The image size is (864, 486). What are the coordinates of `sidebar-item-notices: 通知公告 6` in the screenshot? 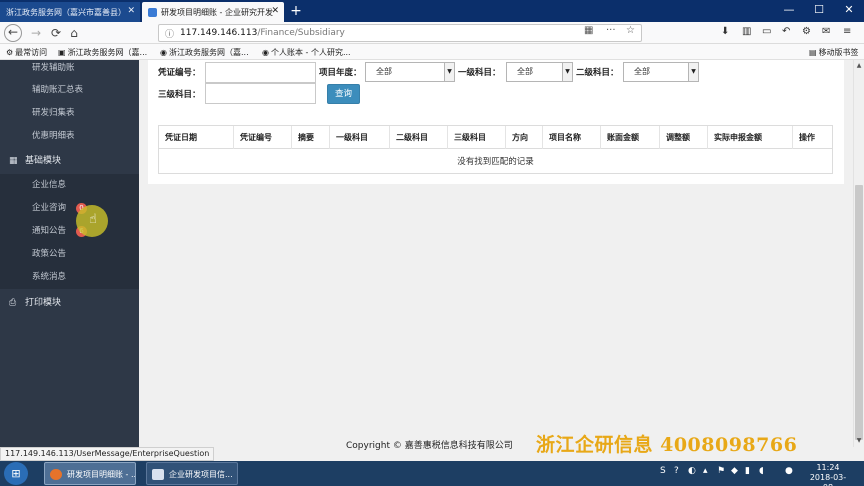 It's located at (69, 231).